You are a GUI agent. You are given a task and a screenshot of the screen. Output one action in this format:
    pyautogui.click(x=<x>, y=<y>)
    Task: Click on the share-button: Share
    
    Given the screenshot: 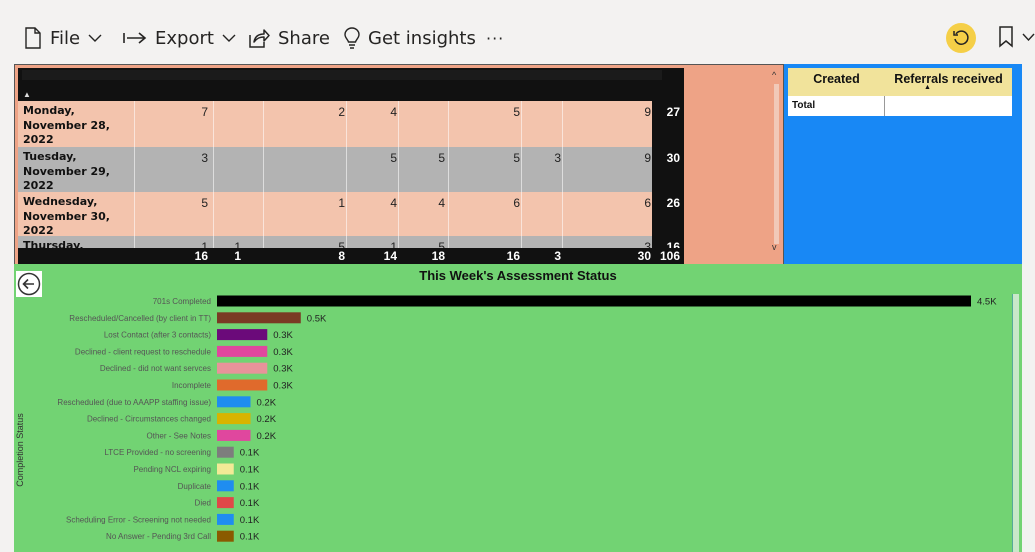 What is the action you would take?
    pyautogui.click(x=289, y=38)
    